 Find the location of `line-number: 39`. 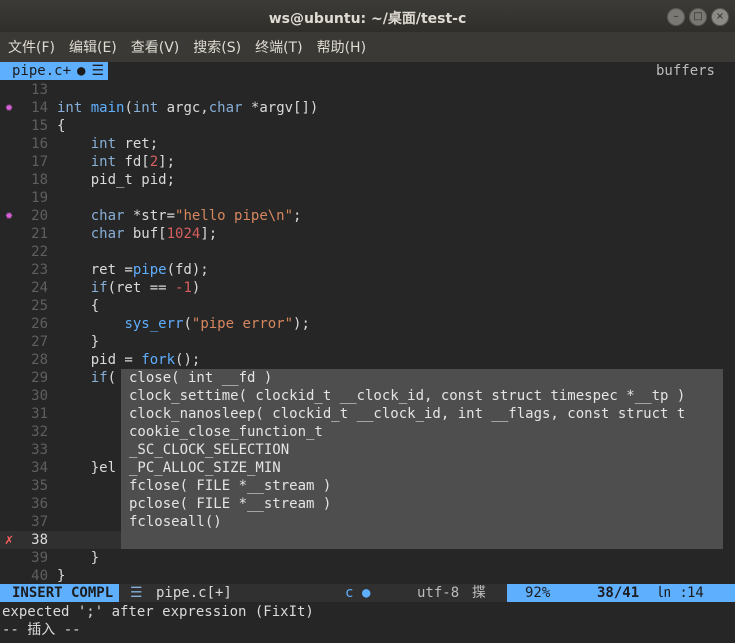

line-number: 39 is located at coordinates (39, 558).